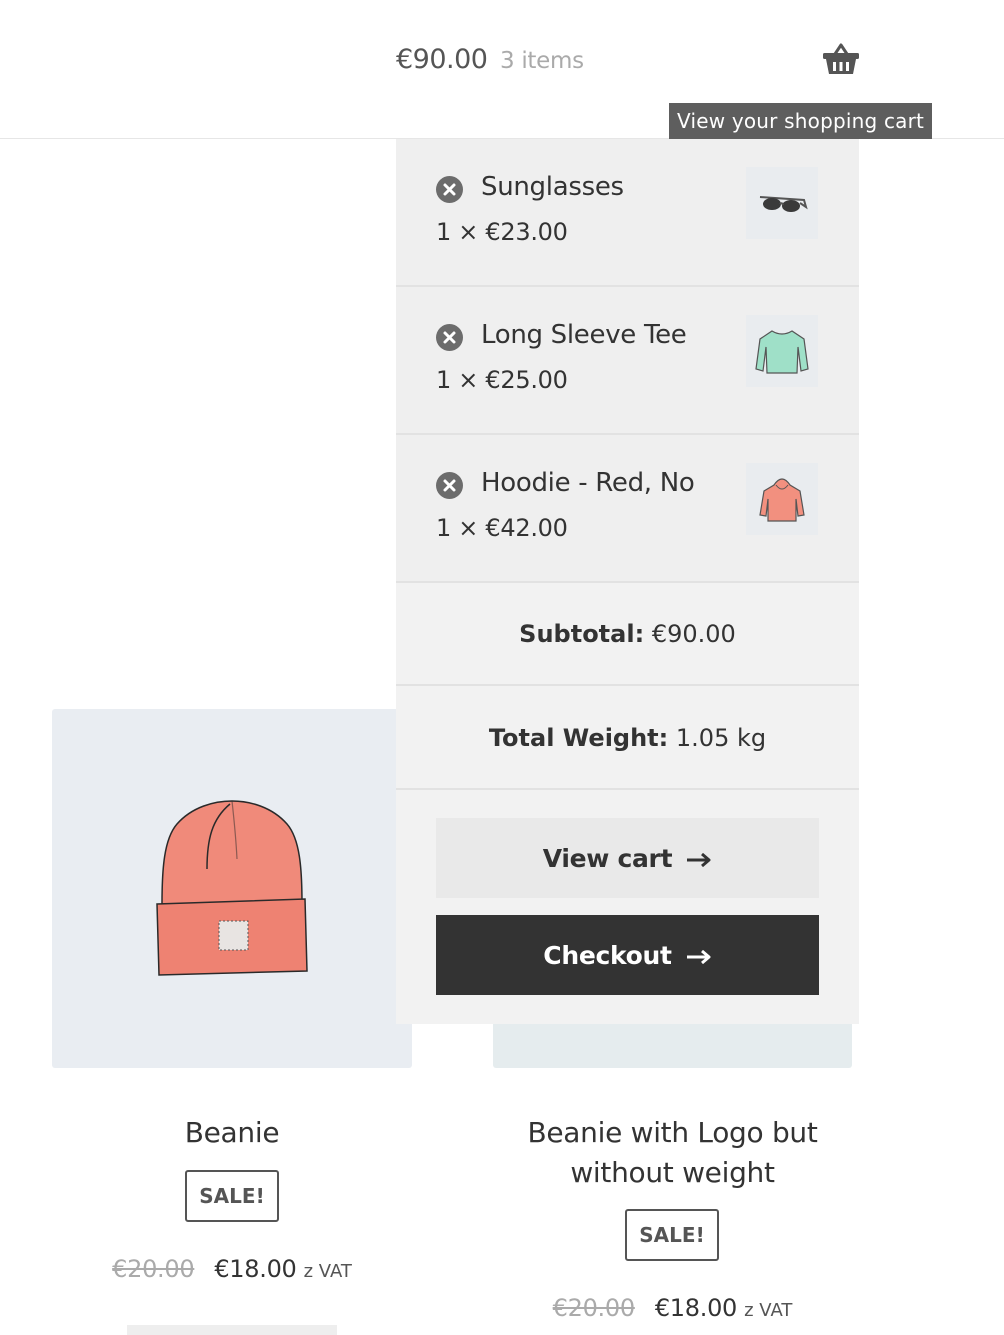 This screenshot has height=1335, width=1004. I want to click on cart-item-quantity: 1 × €25.00, so click(502, 380).